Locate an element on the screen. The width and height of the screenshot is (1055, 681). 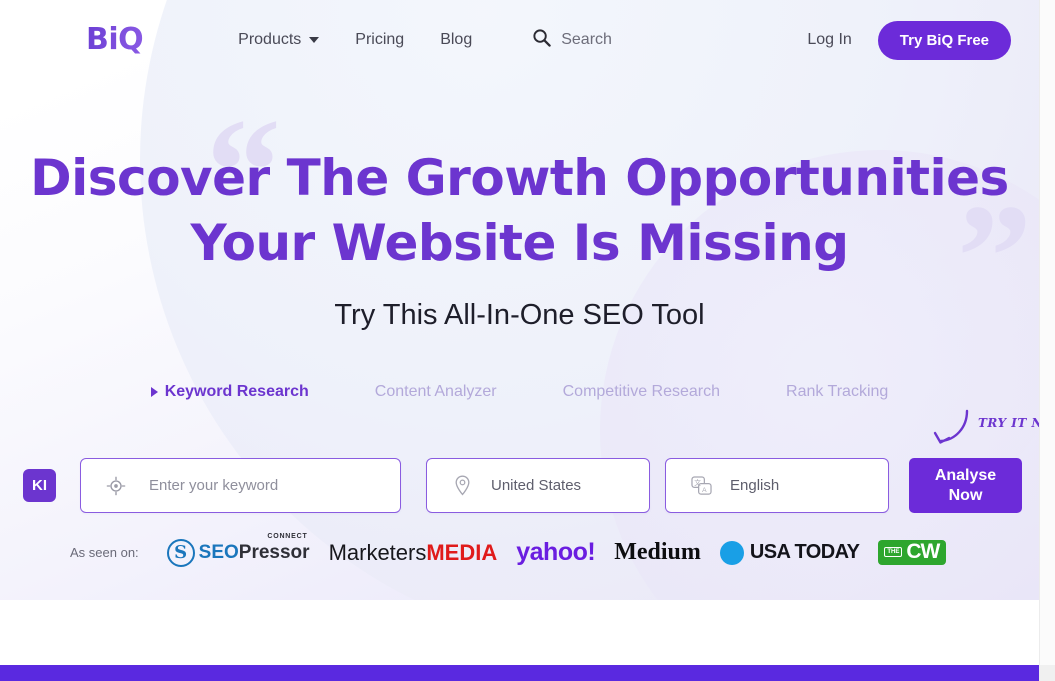
seopressor-mark-icon: S is located at coordinates (180, 552).